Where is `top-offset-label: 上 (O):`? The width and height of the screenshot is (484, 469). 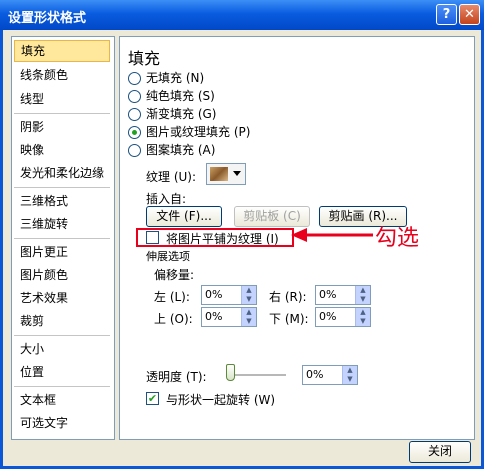 top-offset-label: 上 (O): is located at coordinates (173, 319).